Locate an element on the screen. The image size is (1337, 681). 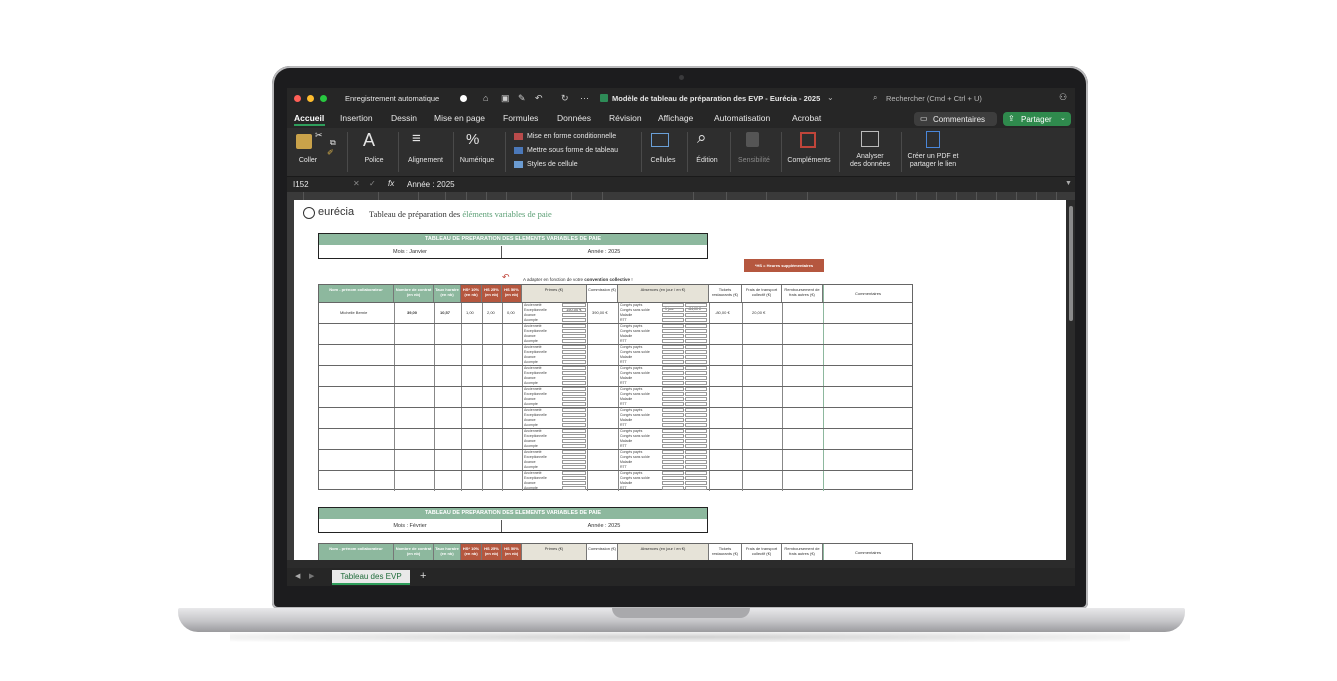
cell-styles-button: Styles de cellule is located at coordinates (552, 164).